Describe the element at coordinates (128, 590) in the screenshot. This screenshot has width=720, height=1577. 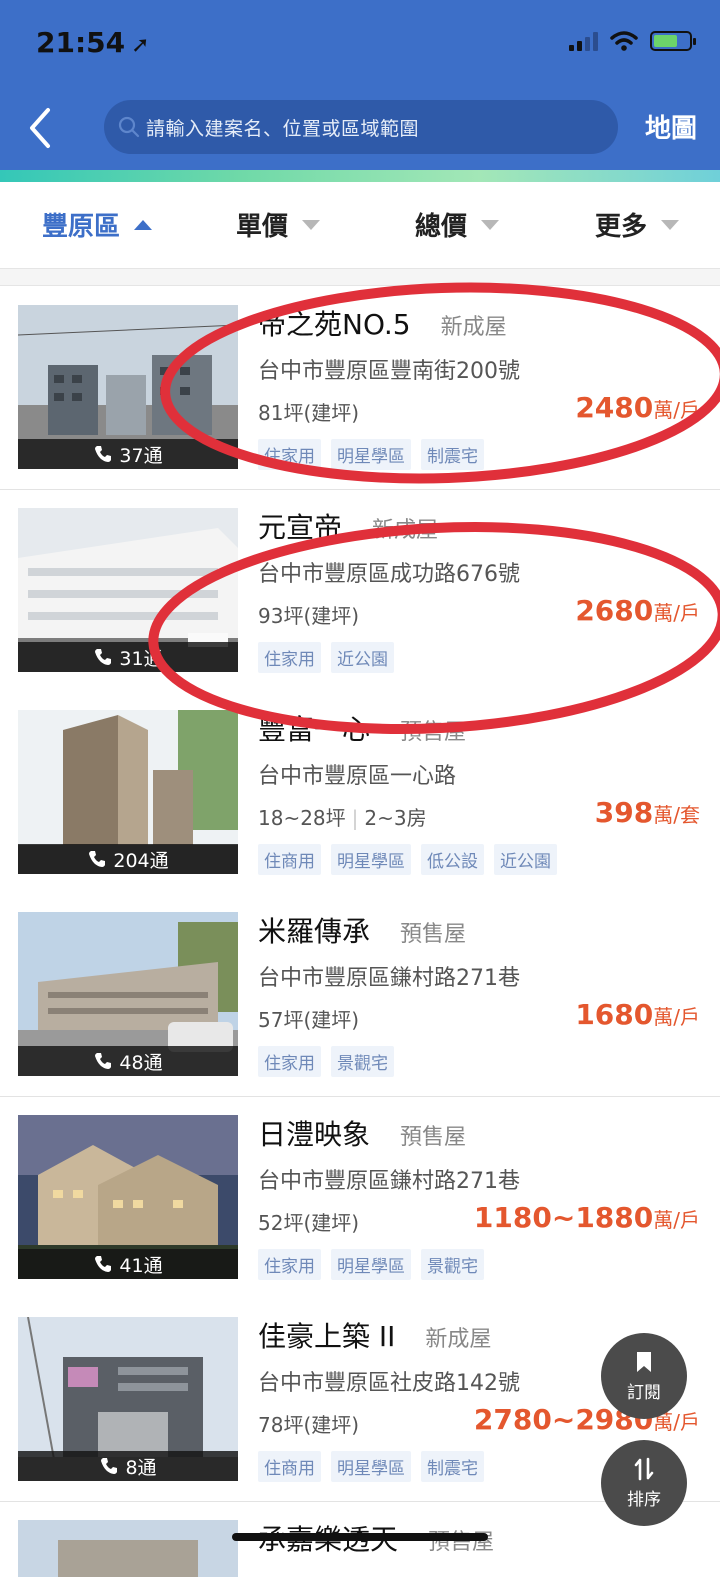
I see `listing-photo: 31通` at that location.